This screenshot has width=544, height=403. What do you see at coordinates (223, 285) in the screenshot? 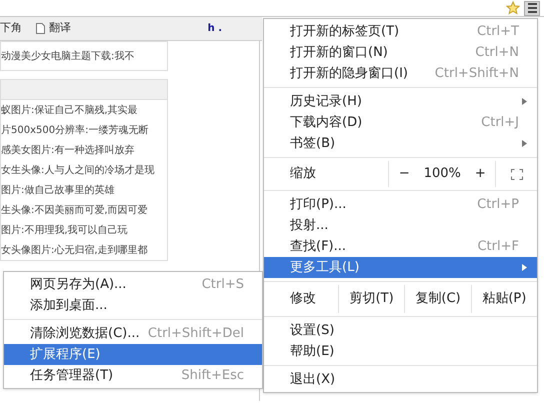
I see `shortcut-text: Ctrl+S` at bounding box center [223, 285].